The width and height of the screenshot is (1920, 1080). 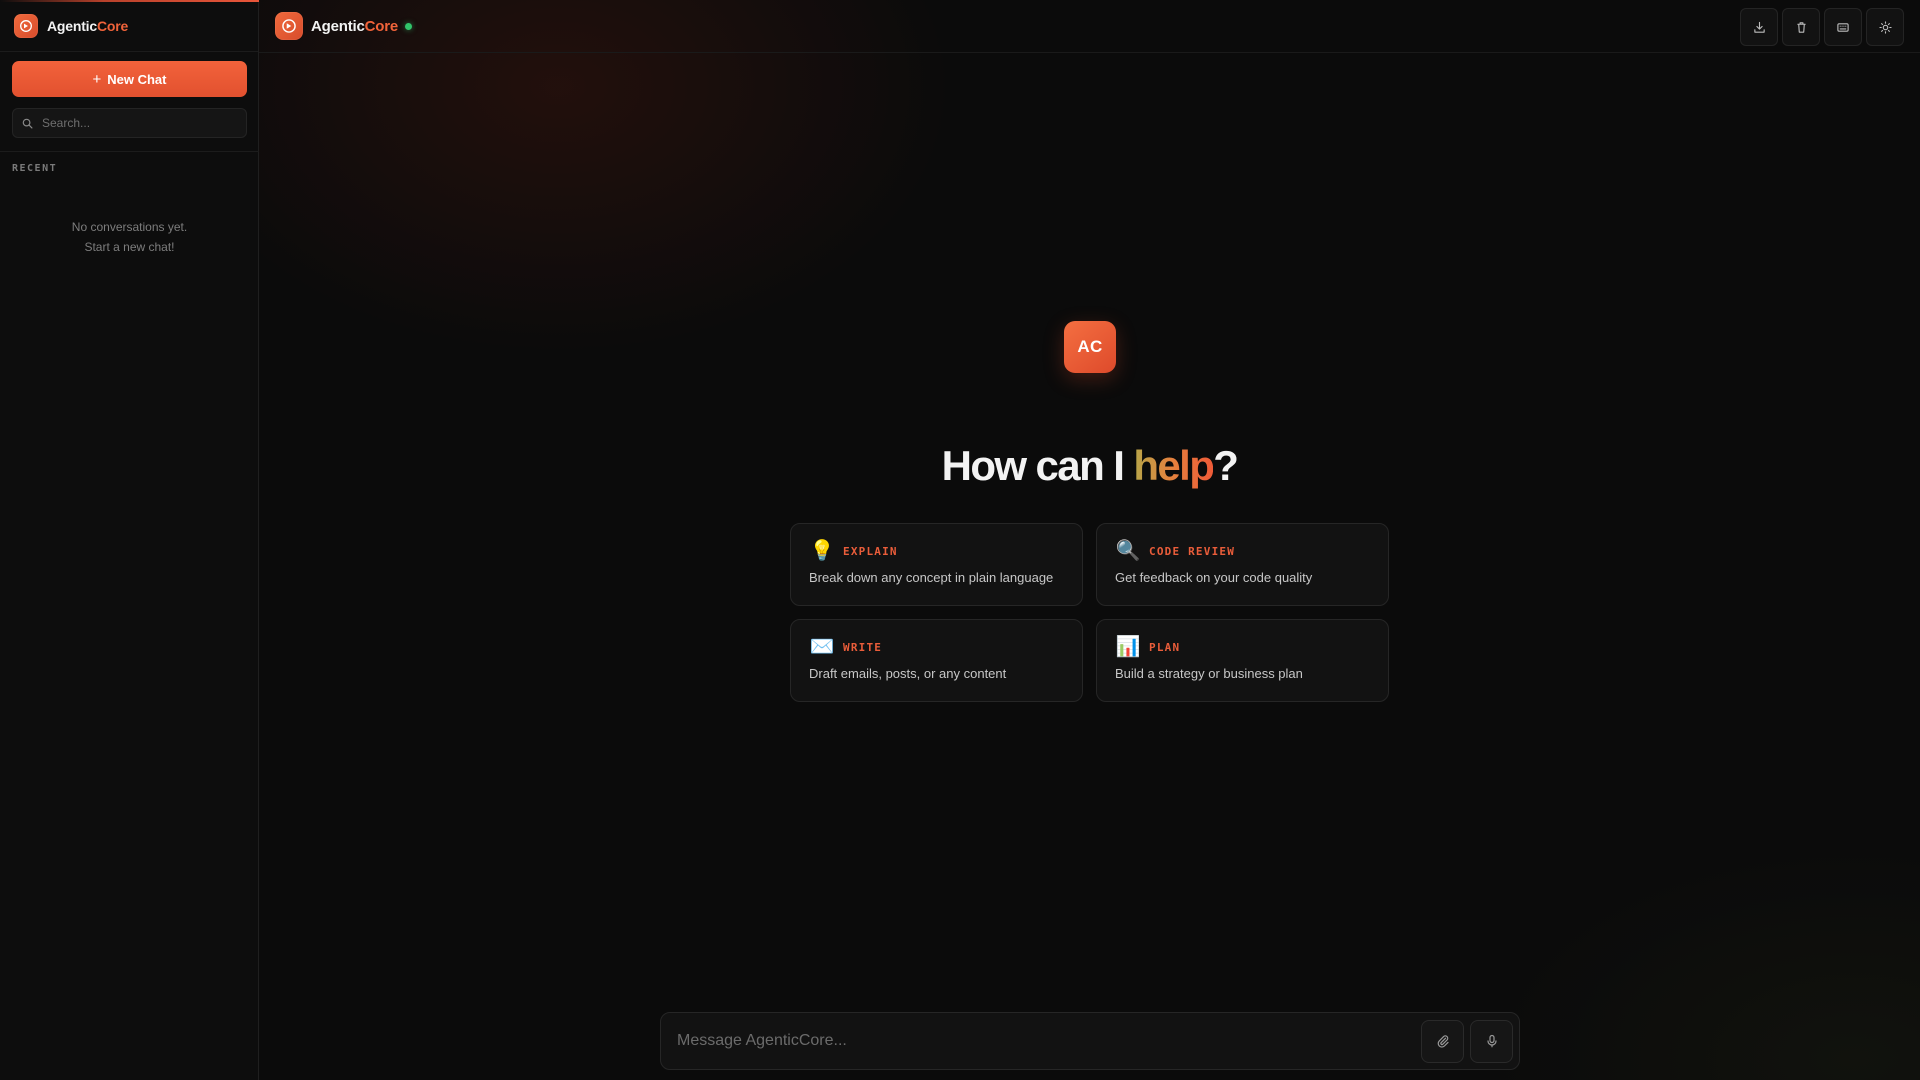 I want to click on search-icon, so click(x=27, y=123).